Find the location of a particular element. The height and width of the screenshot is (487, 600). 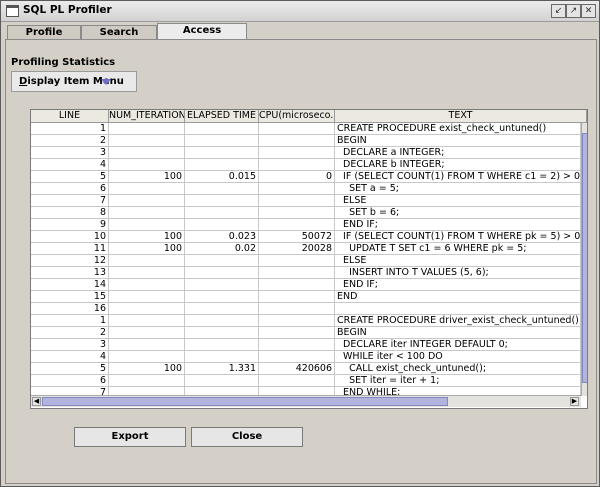

column-header-num-iteration: NUM_ITERATION is located at coordinates (147, 116).